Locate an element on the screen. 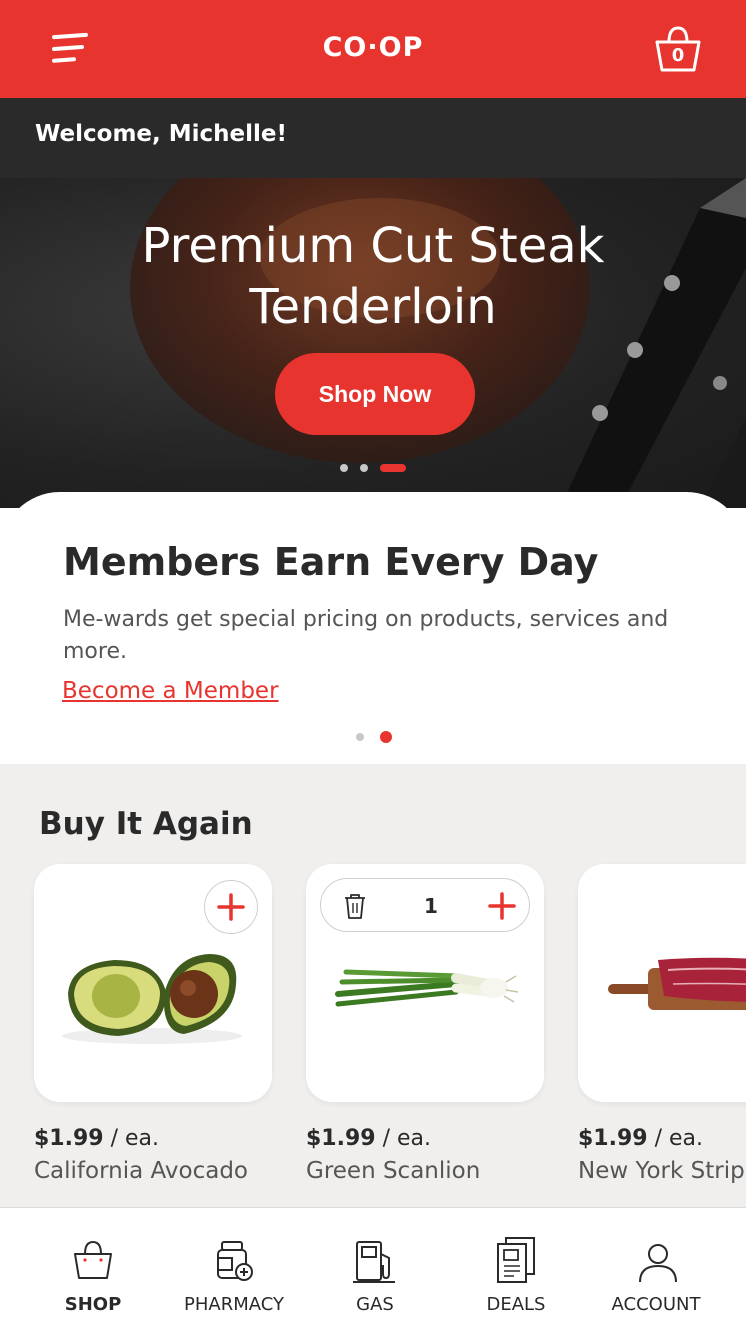  hero-title: Premium Cut Steak Tenderloin is located at coordinates (373, 277).